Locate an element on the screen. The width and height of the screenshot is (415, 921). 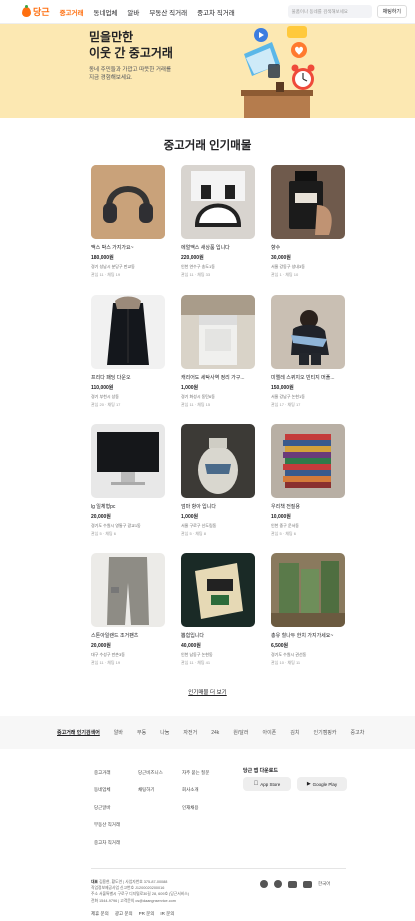
product-title: lg 일체형pc is located at coordinates (103, 507).